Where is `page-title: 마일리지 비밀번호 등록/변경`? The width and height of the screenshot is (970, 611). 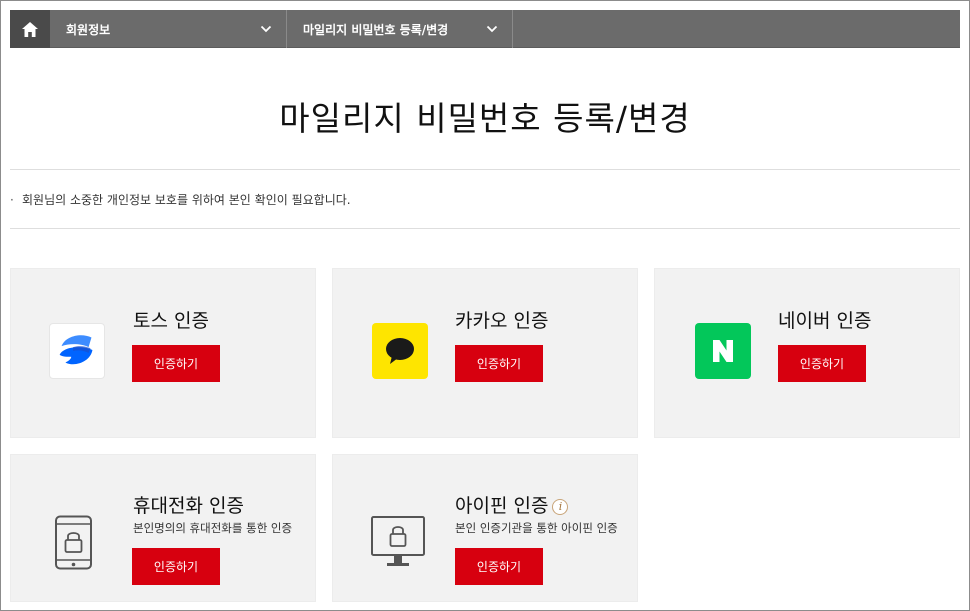 page-title: 마일리지 비밀번호 등록/변경 is located at coordinates (485, 118).